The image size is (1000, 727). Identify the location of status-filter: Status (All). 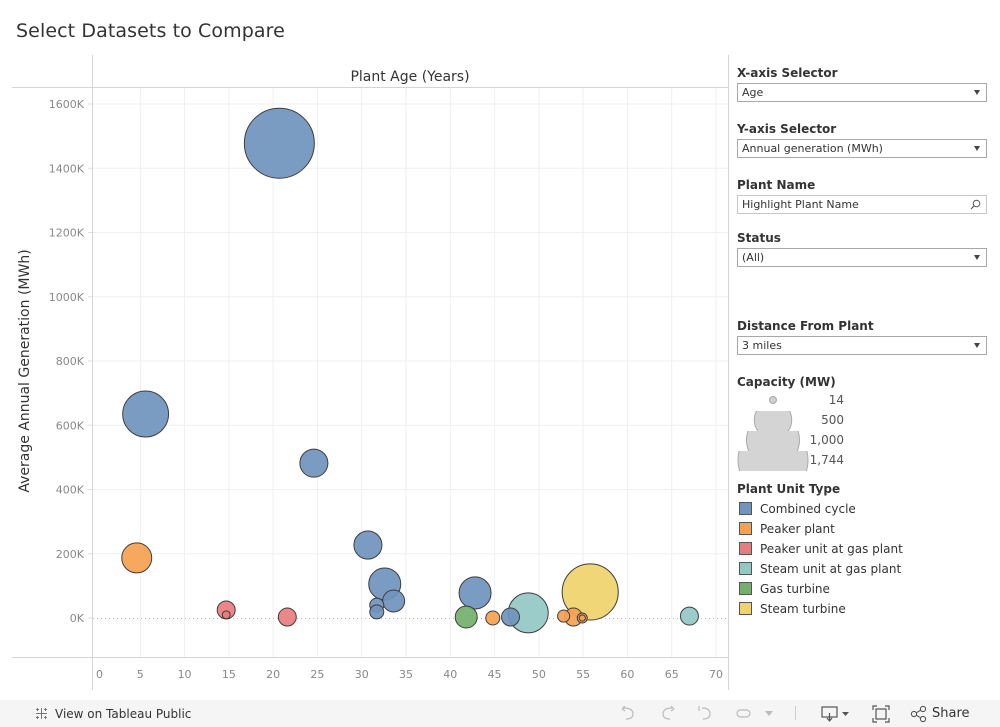
(862, 249).